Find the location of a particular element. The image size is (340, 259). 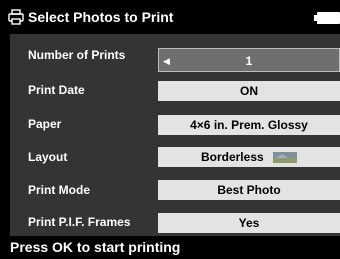

print-pif-frames-value: Yes is located at coordinates (249, 223).